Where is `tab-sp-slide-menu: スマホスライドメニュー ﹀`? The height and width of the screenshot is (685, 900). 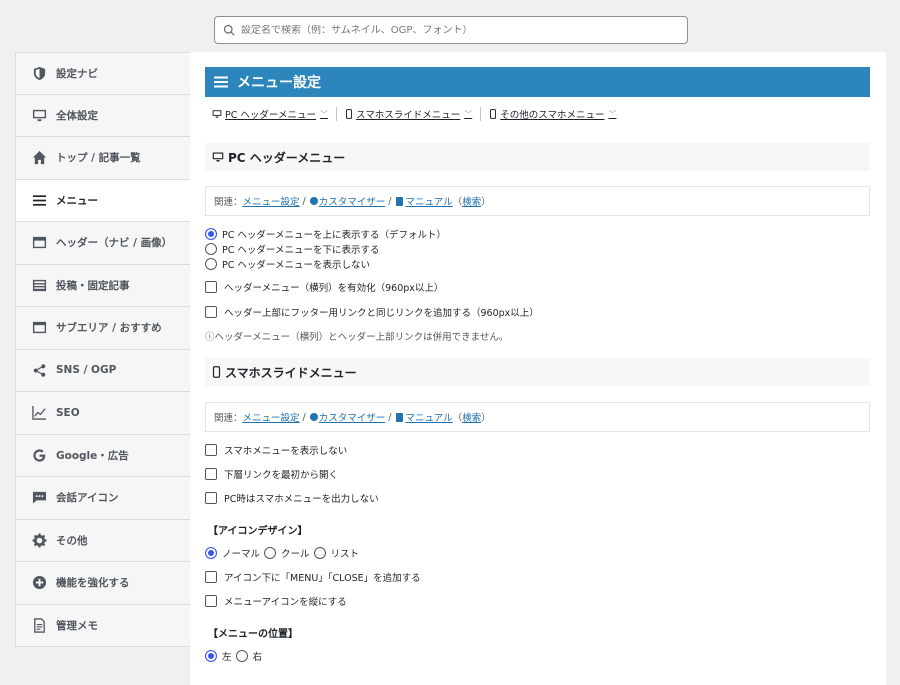
tab-sp-slide-menu: スマホスライドメニュー ﹀ is located at coordinates (413, 114).